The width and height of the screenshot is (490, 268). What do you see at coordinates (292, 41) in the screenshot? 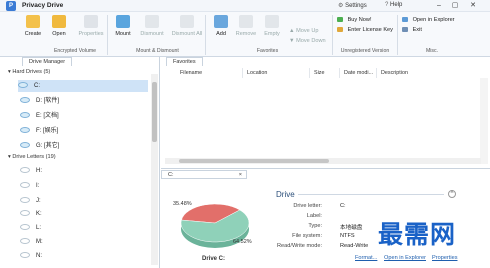
I see `arrow-down-icon: ▼` at bounding box center [292, 41].